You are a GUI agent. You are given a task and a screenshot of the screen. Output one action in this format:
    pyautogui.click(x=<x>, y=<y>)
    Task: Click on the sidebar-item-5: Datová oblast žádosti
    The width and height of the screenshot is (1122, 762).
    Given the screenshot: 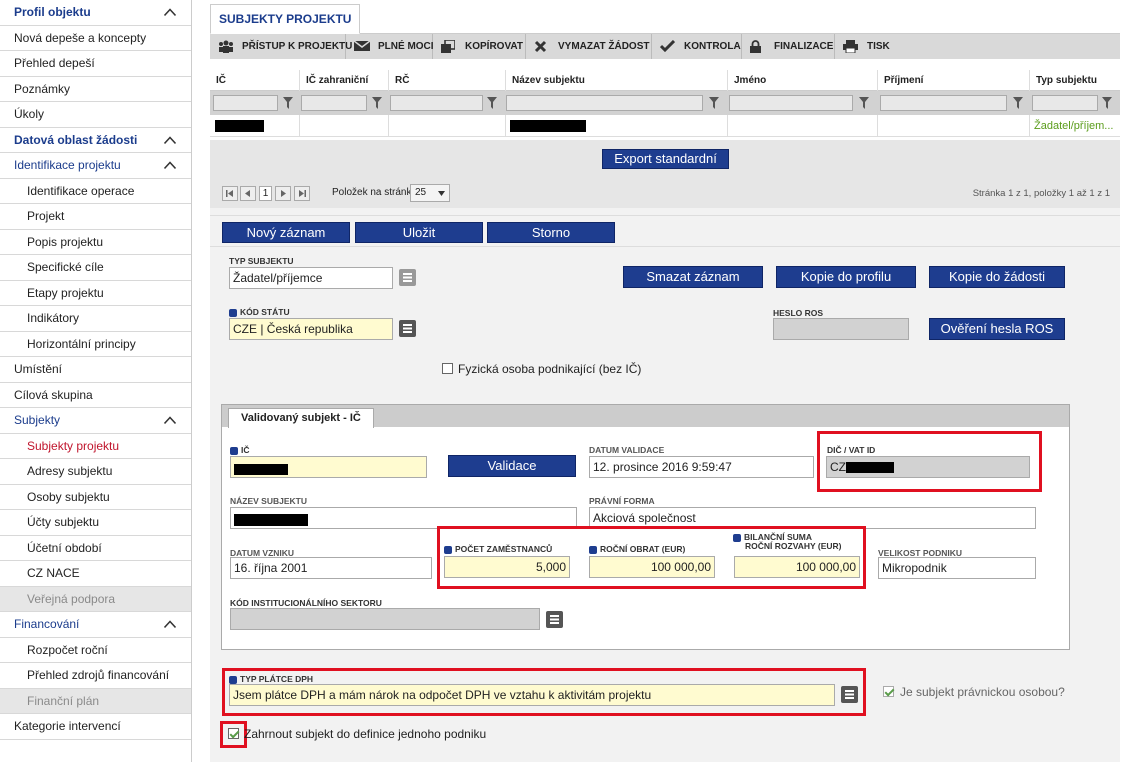 What is the action you would take?
    pyautogui.click(x=95, y=140)
    